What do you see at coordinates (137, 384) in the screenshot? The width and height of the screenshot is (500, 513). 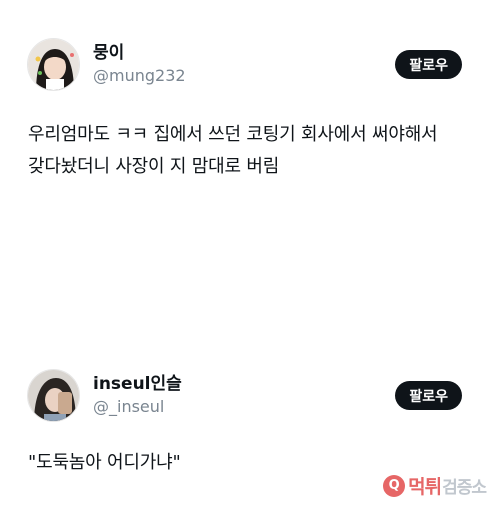 I see `display-name: inseul인슬` at bounding box center [137, 384].